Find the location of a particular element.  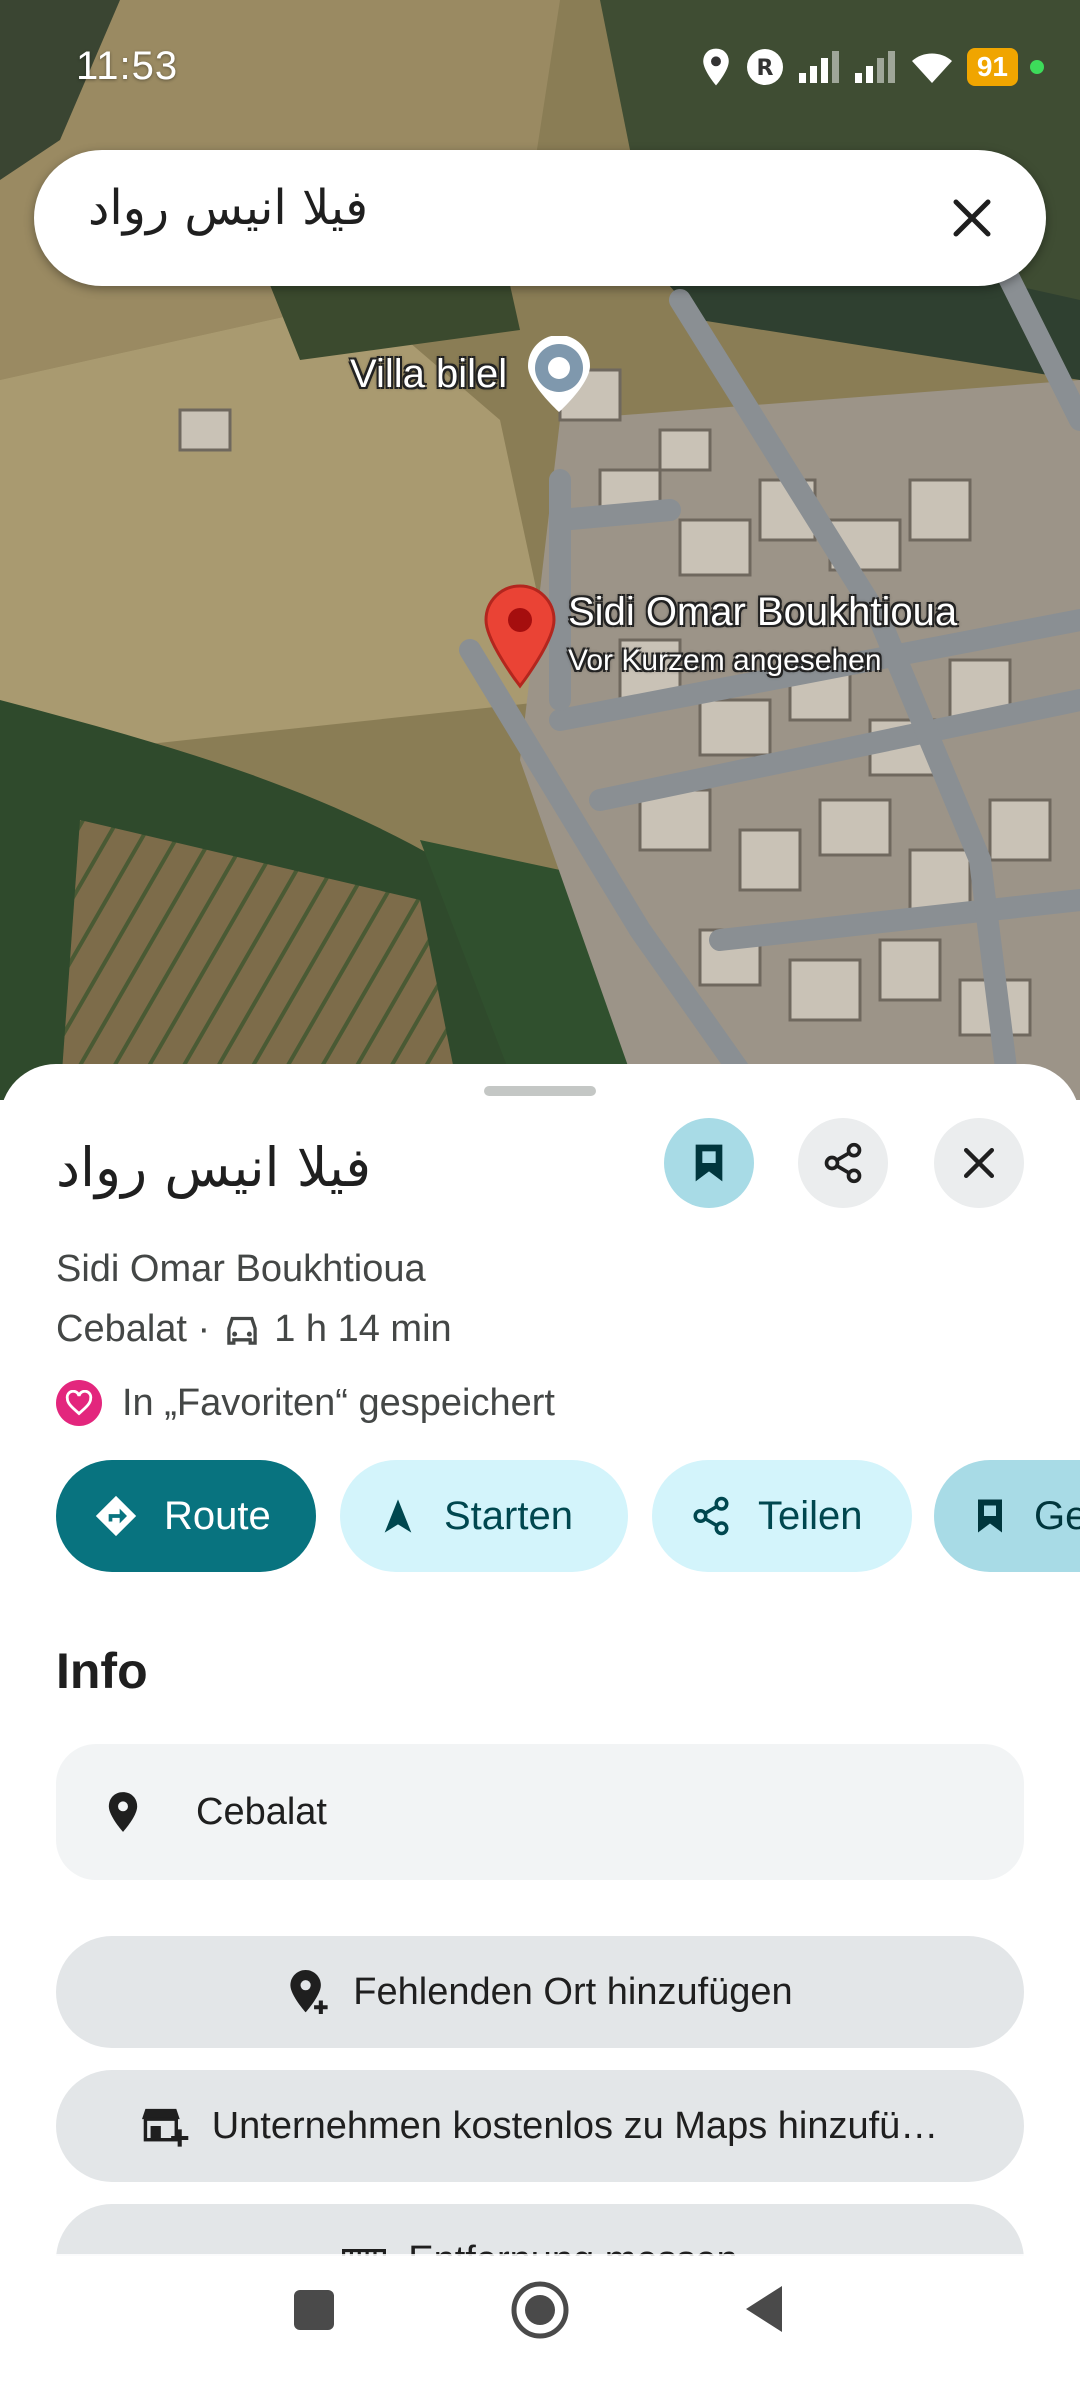

system-navigation-bar is located at coordinates (540, 2324).